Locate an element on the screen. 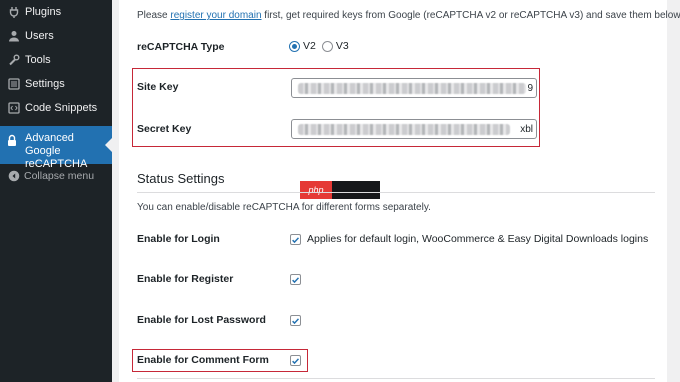 Image resolution: width=680 pixels, height=382 pixels. enable-comment-form-label: Enable for Comment Form is located at coordinates (203, 360).